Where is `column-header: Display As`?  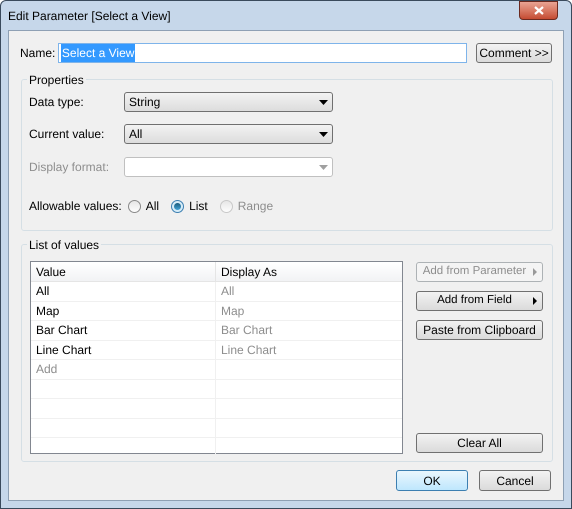 column-header: Display As is located at coordinates (249, 272).